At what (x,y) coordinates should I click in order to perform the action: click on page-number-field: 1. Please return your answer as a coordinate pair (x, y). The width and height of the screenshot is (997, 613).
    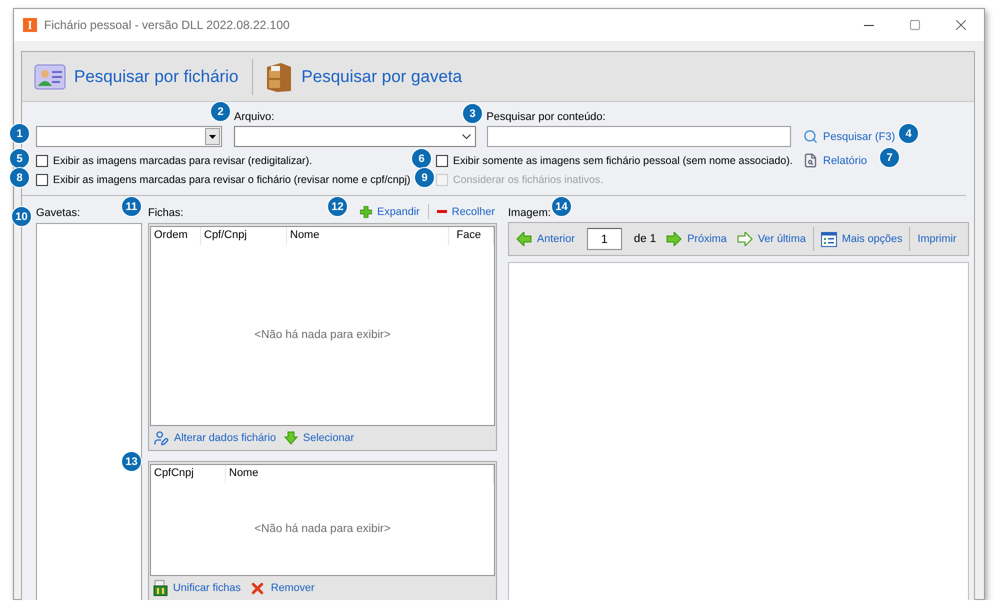
    Looking at the image, I should click on (604, 239).